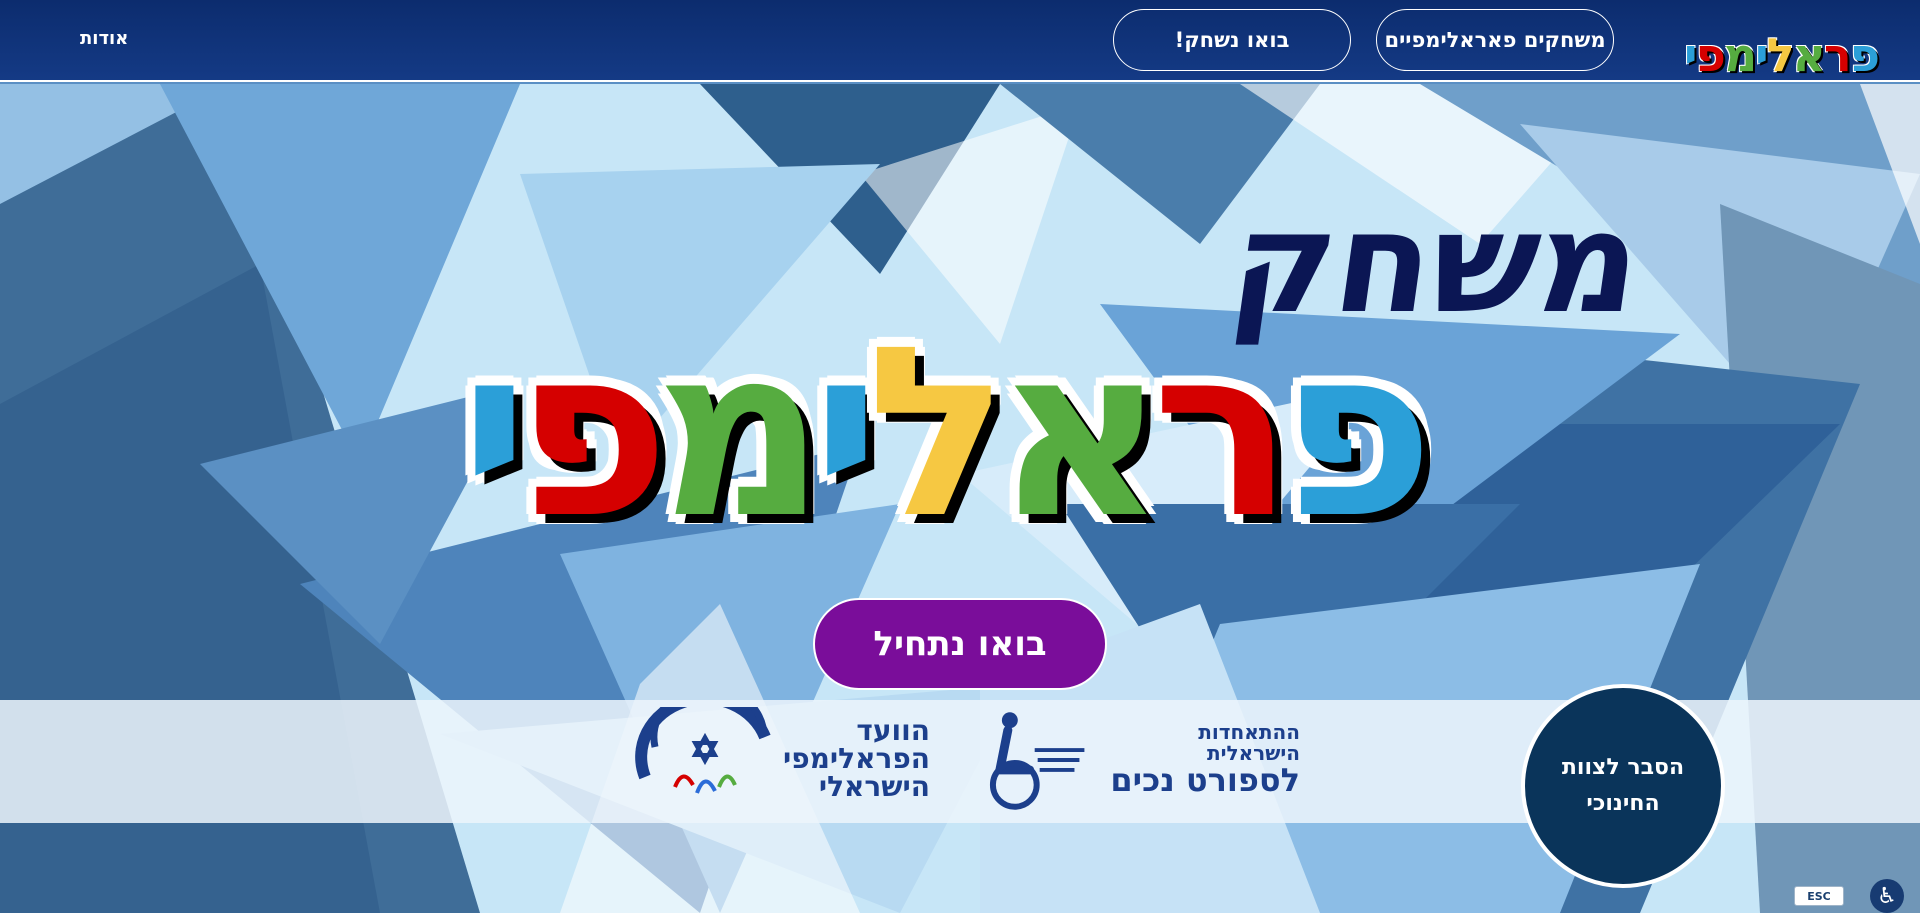 The width and height of the screenshot is (1920, 913). I want to click on hero-logo-letter: ר, so click(1223, 433).